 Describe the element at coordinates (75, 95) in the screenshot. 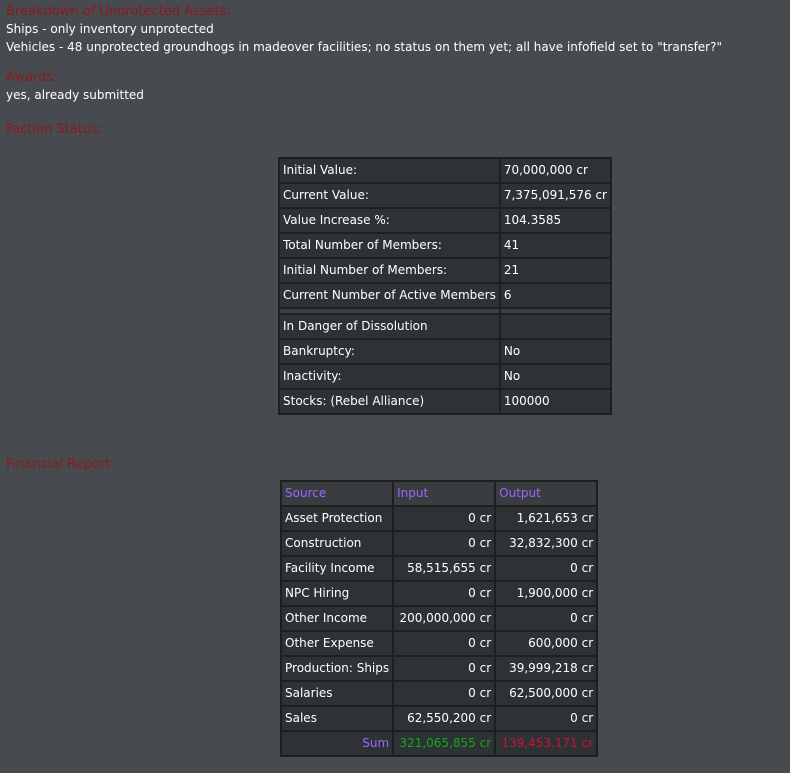

I see `awards-text: yes, already submitted` at that location.